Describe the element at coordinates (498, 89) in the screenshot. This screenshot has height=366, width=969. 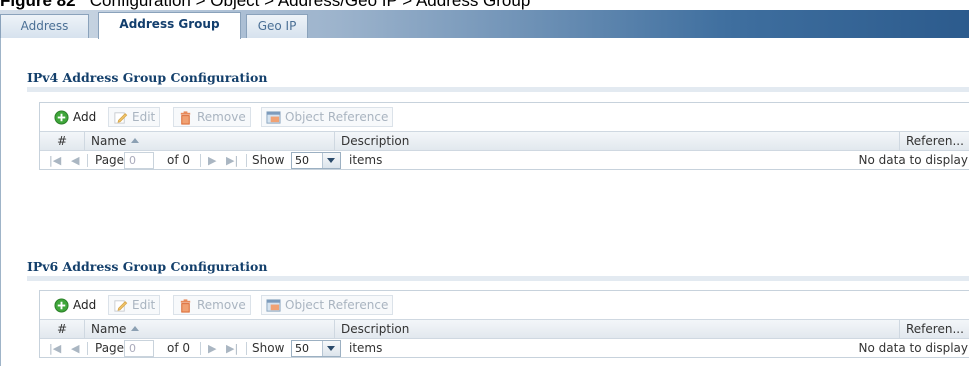
I see `ipv4-section-divider` at that location.